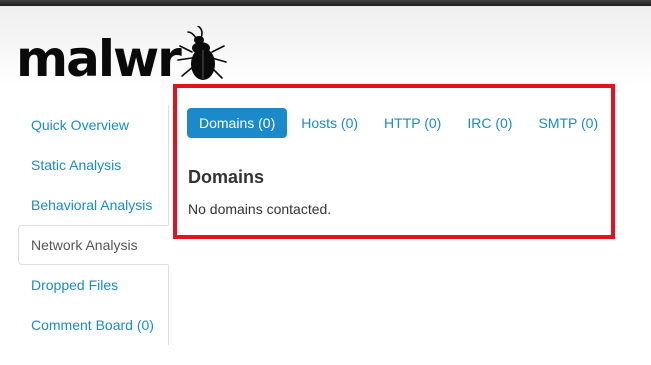 This screenshot has height=365, width=651. I want to click on sidebar-item-comment-board: Comment Board (0), so click(93, 325).